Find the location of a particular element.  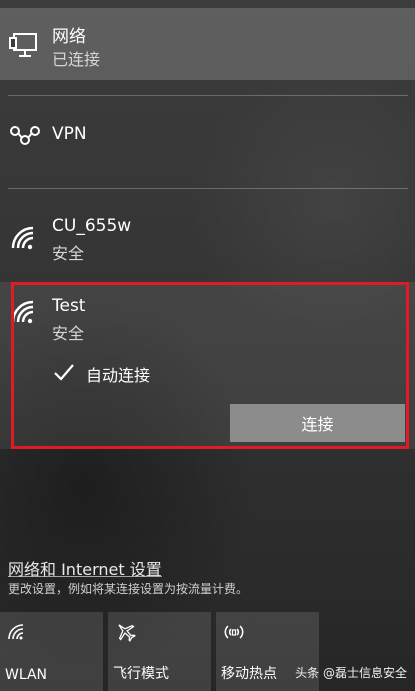

network-status-item: 网络 已连接 is located at coordinates (207, 44).